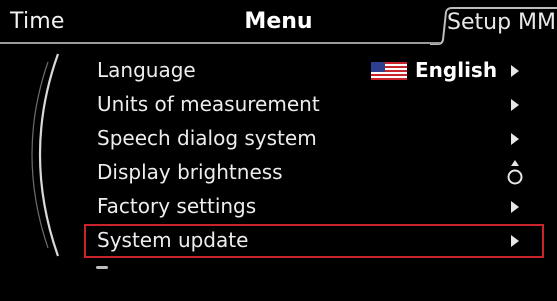  What do you see at coordinates (146, 70) in the screenshot?
I see `menu-item-label: Language` at bounding box center [146, 70].